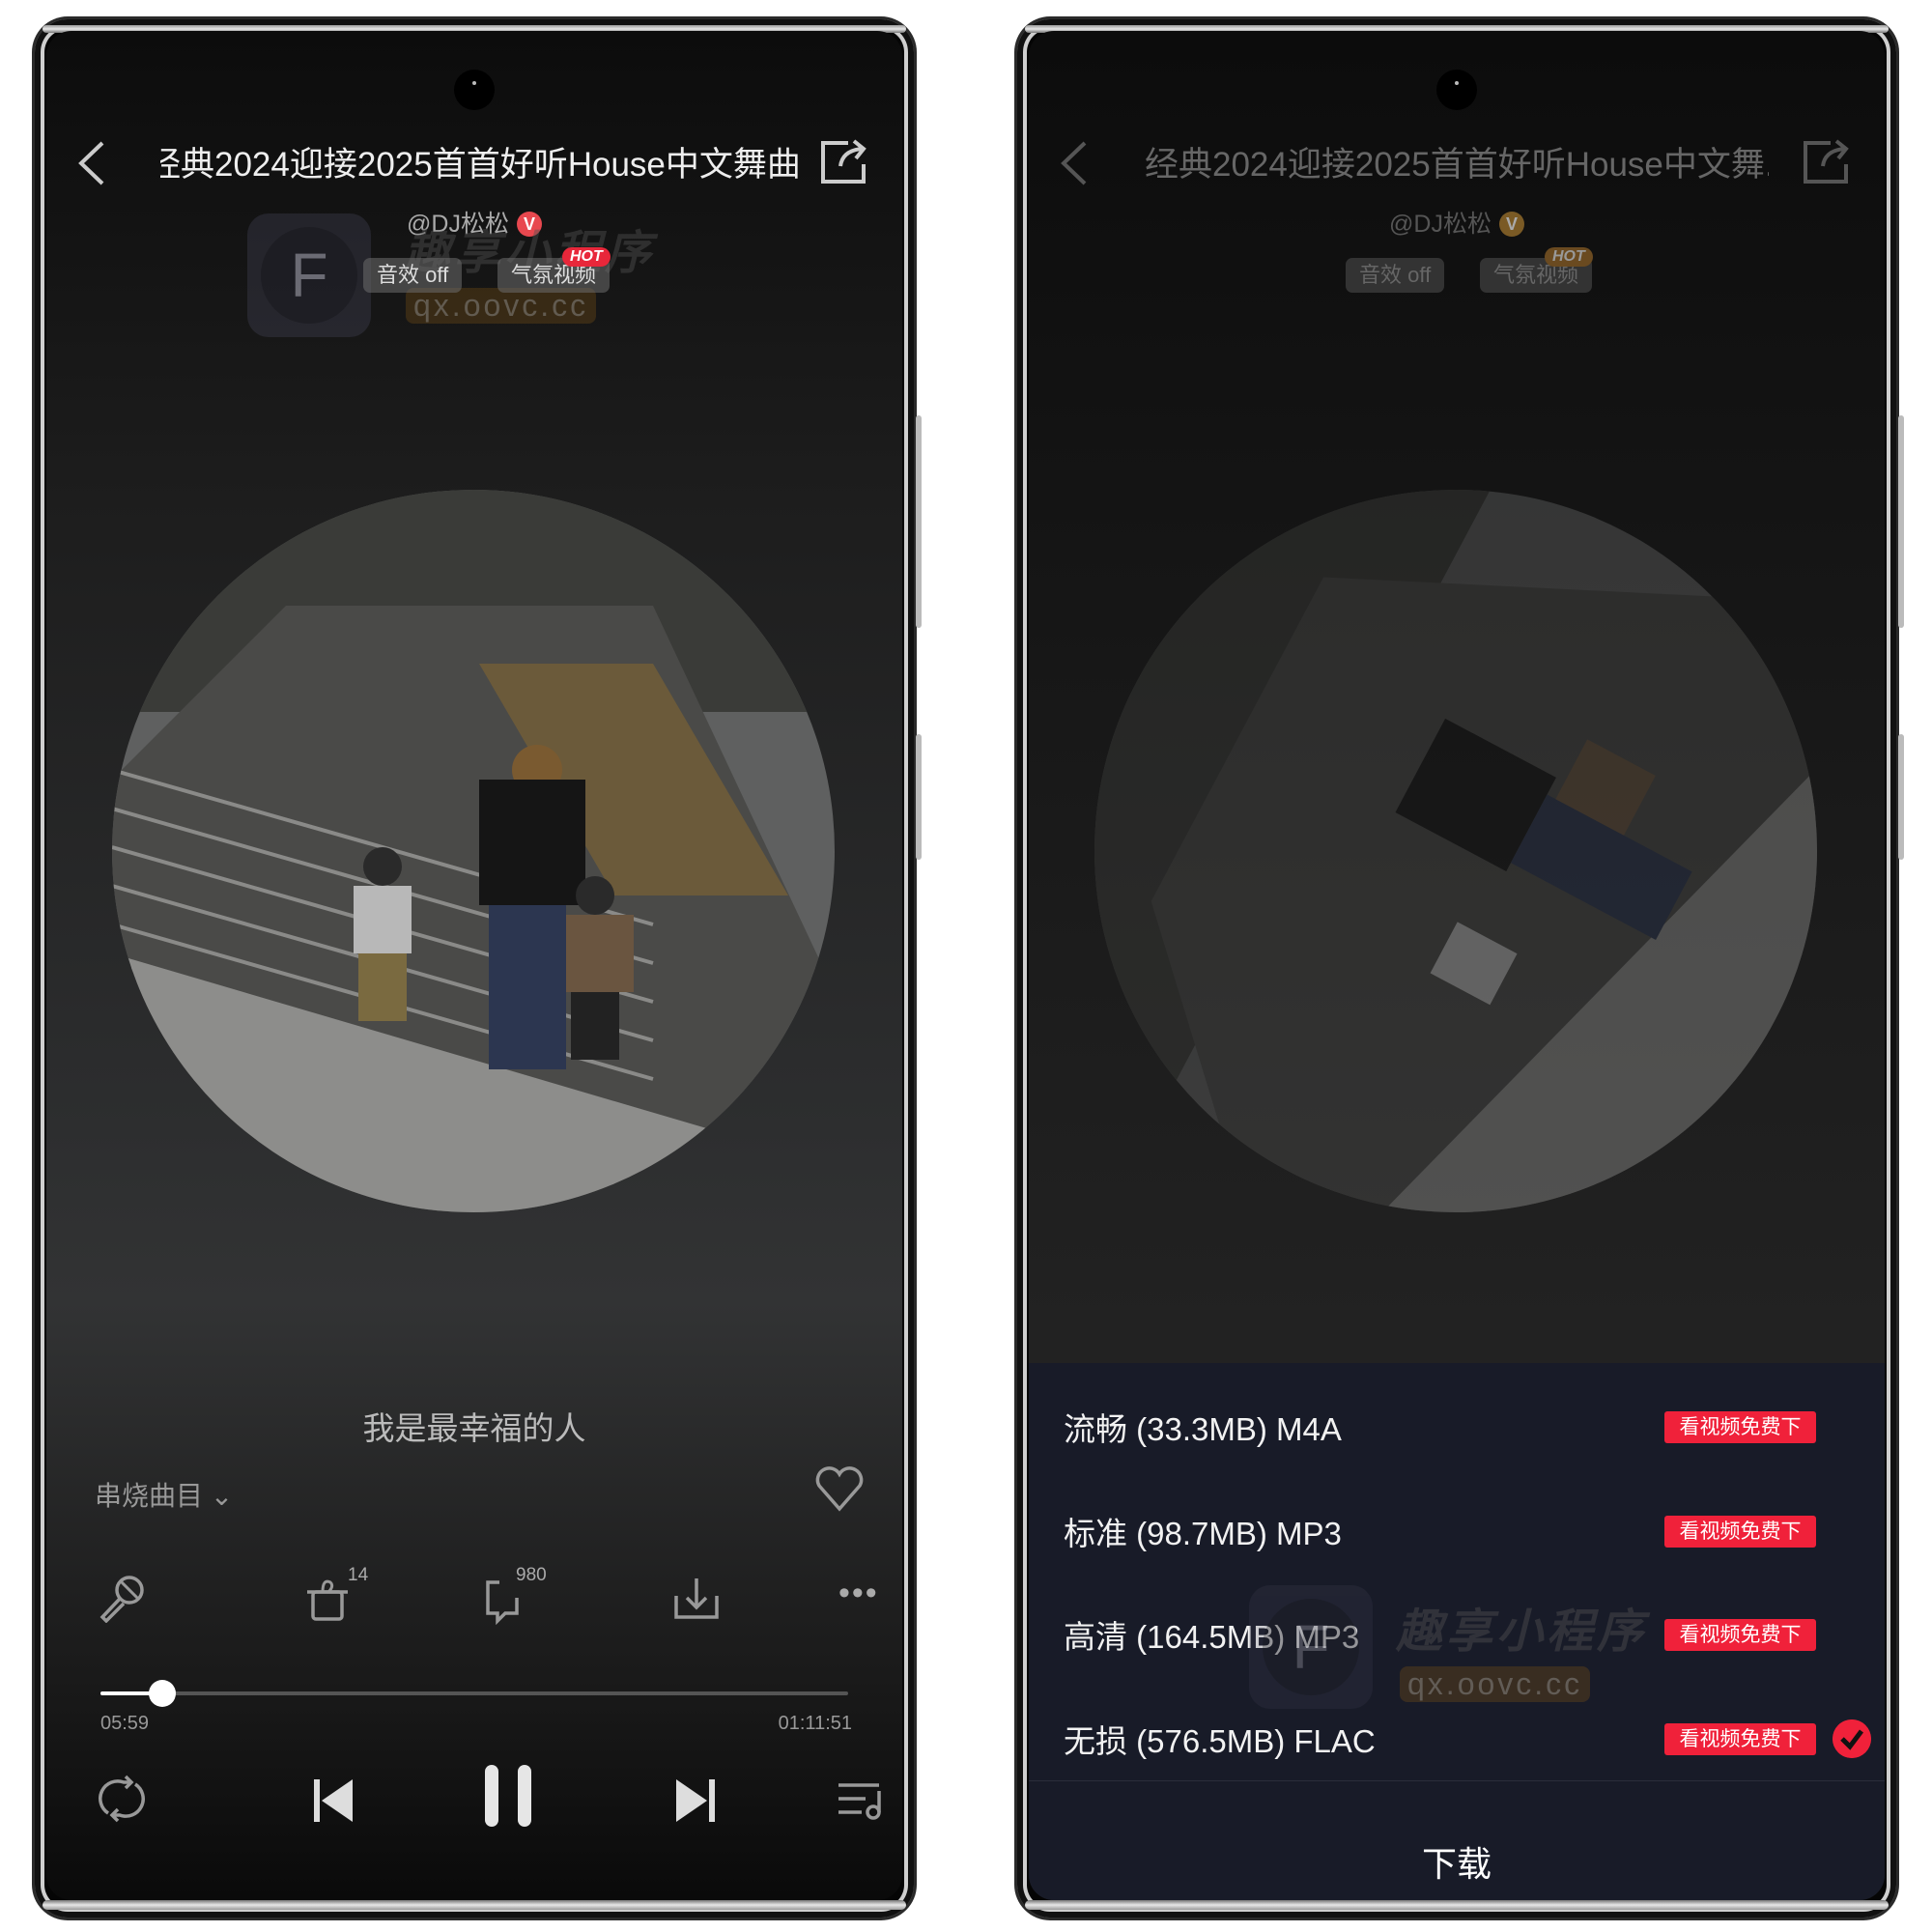 The image size is (1932, 1932). I want to click on previous-icon, so click(334, 1800).